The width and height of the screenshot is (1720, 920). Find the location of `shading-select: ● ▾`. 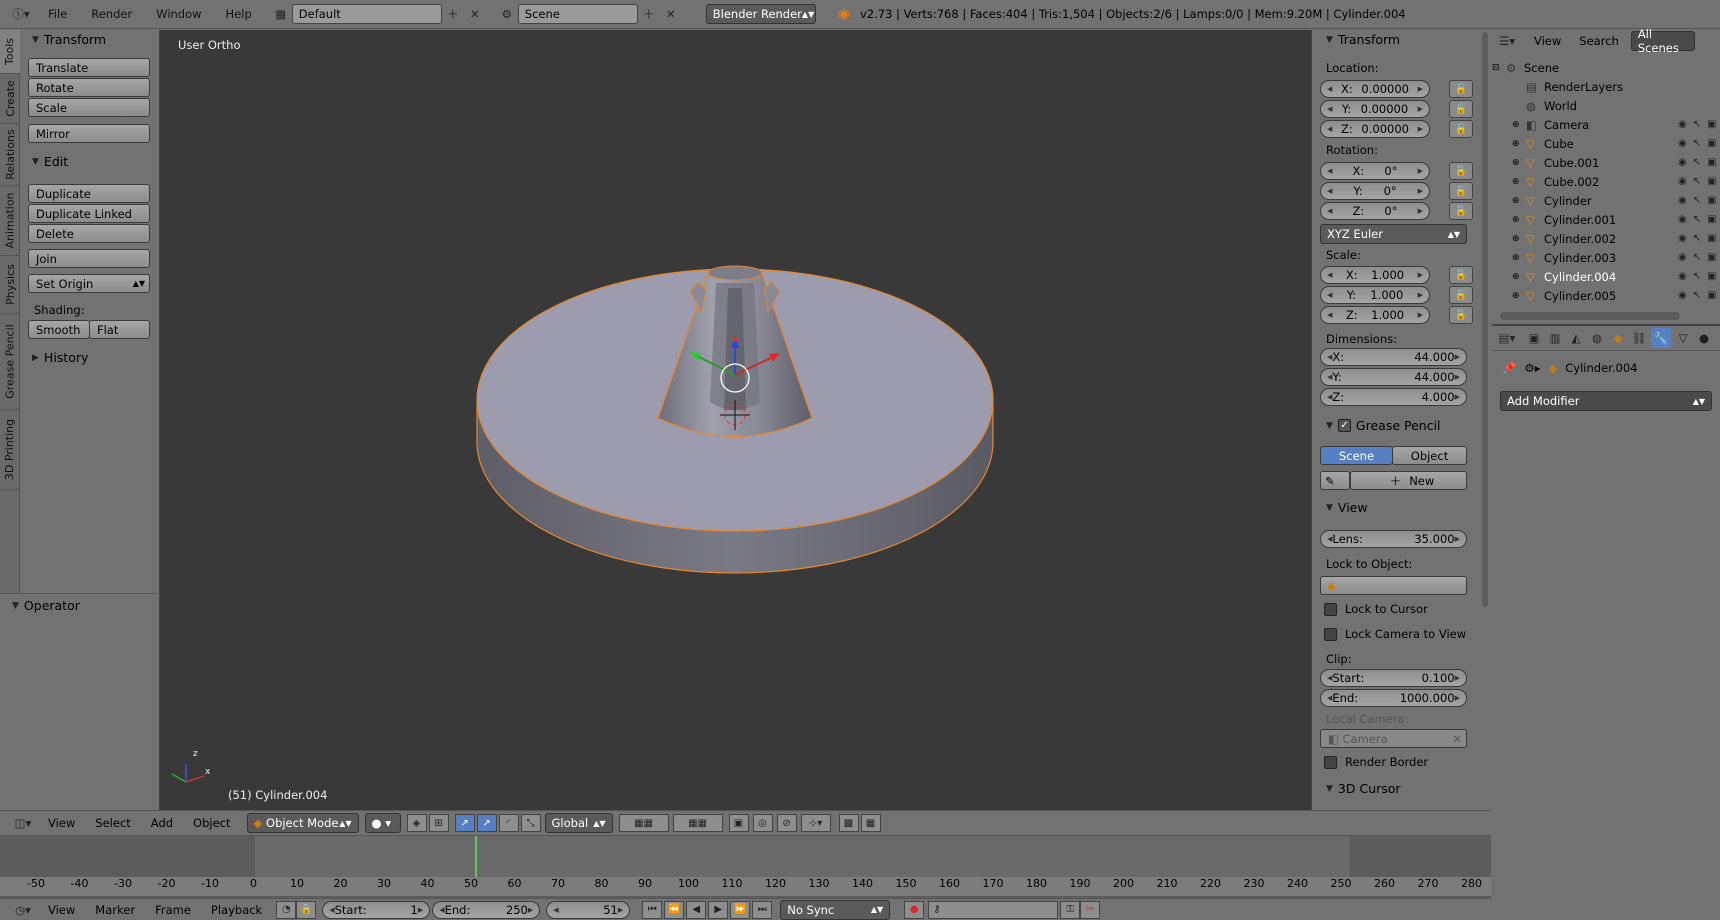

shading-select: ● ▾ is located at coordinates (382, 823).